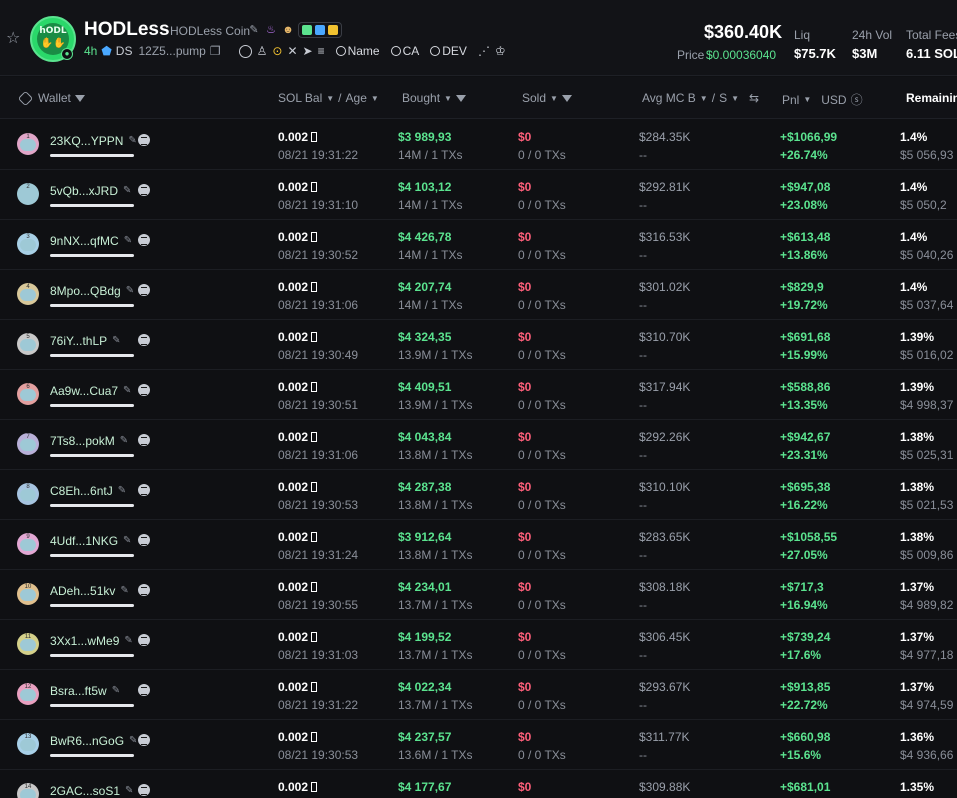 The width and height of the screenshot is (957, 798). Describe the element at coordinates (92, 241) in the screenshot. I see `wallet-address: 9nNX...qfMC ✎` at that location.